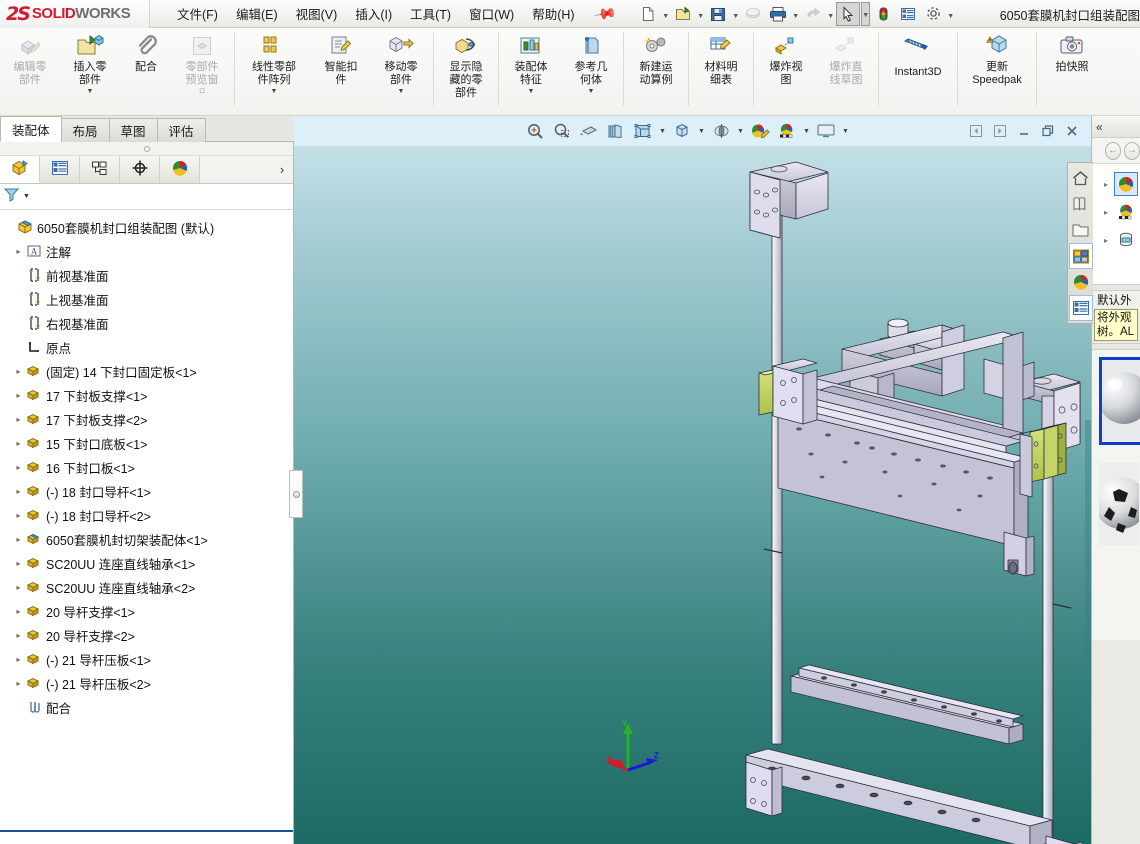  Describe the element at coordinates (700, 14) in the screenshot. I see `open-document-caret-icon: ▼` at that location.